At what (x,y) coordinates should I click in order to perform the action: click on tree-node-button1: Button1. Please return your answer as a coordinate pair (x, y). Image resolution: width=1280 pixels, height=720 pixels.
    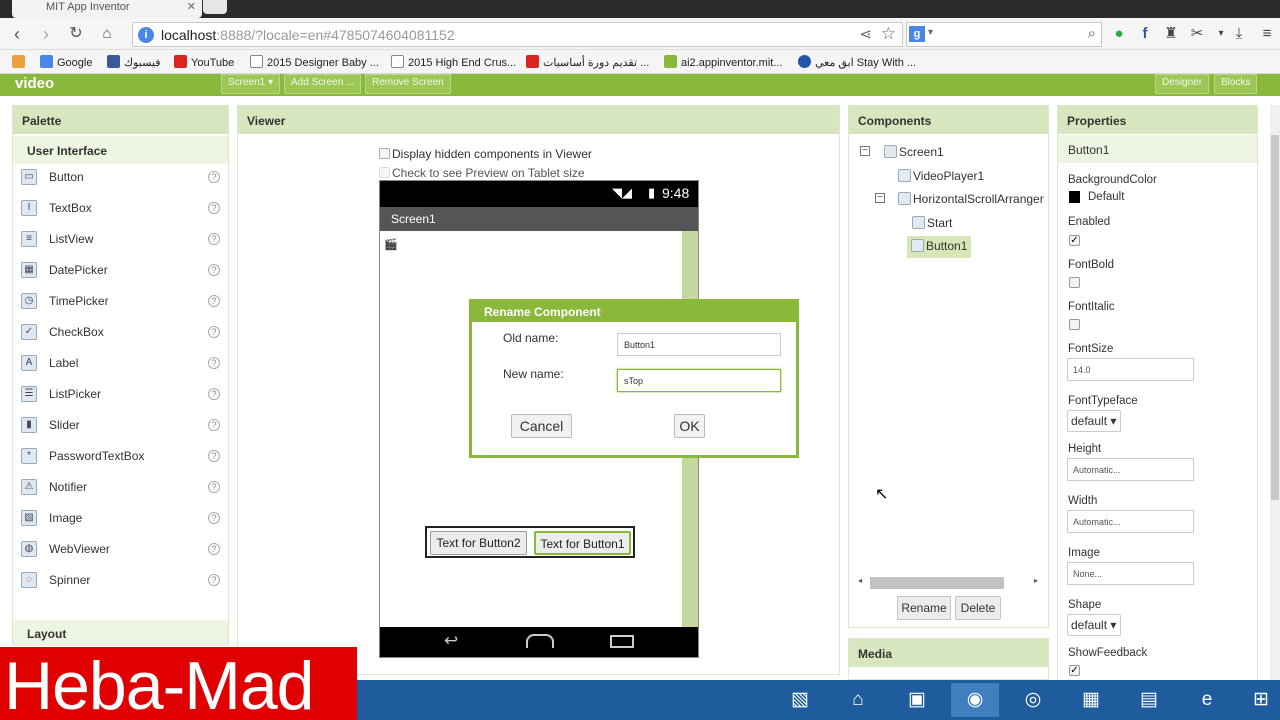
    Looking at the image, I should click on (939, 247).